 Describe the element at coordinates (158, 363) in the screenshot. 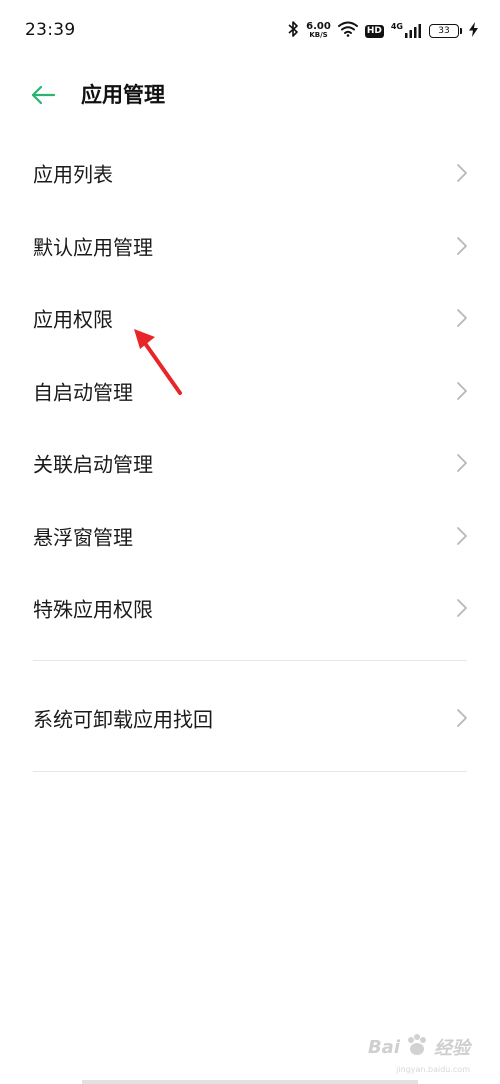

I see `annotation-arrow-icon` at that location.